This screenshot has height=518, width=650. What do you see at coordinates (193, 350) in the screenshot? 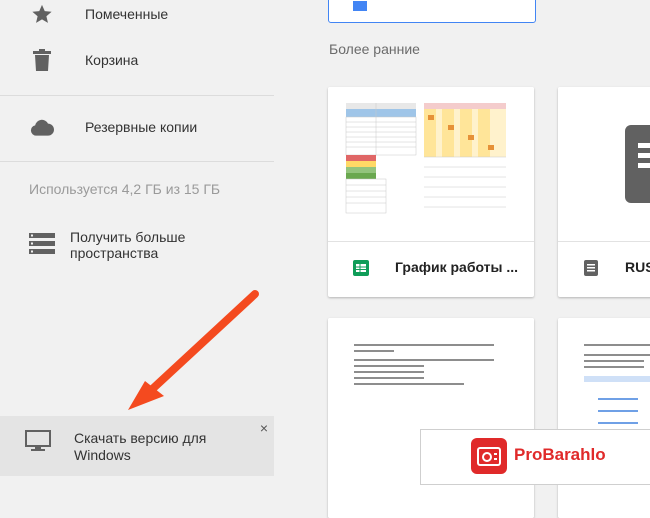
I see `annotation-arrow` at bounding box center [193, 350].